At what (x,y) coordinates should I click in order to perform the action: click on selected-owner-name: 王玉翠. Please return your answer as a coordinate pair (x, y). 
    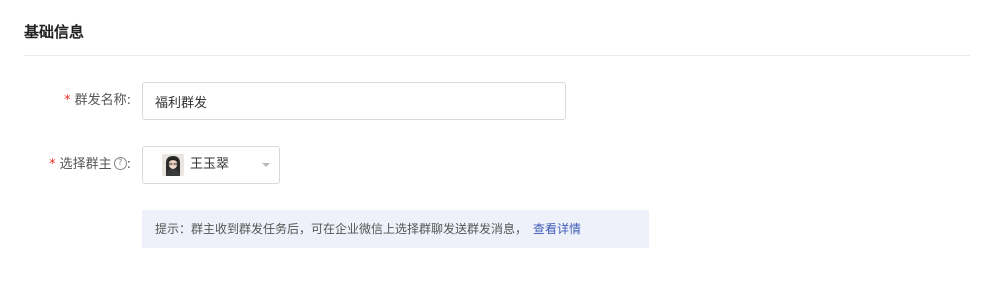
    Looking at the image, I should click on (210, 164).